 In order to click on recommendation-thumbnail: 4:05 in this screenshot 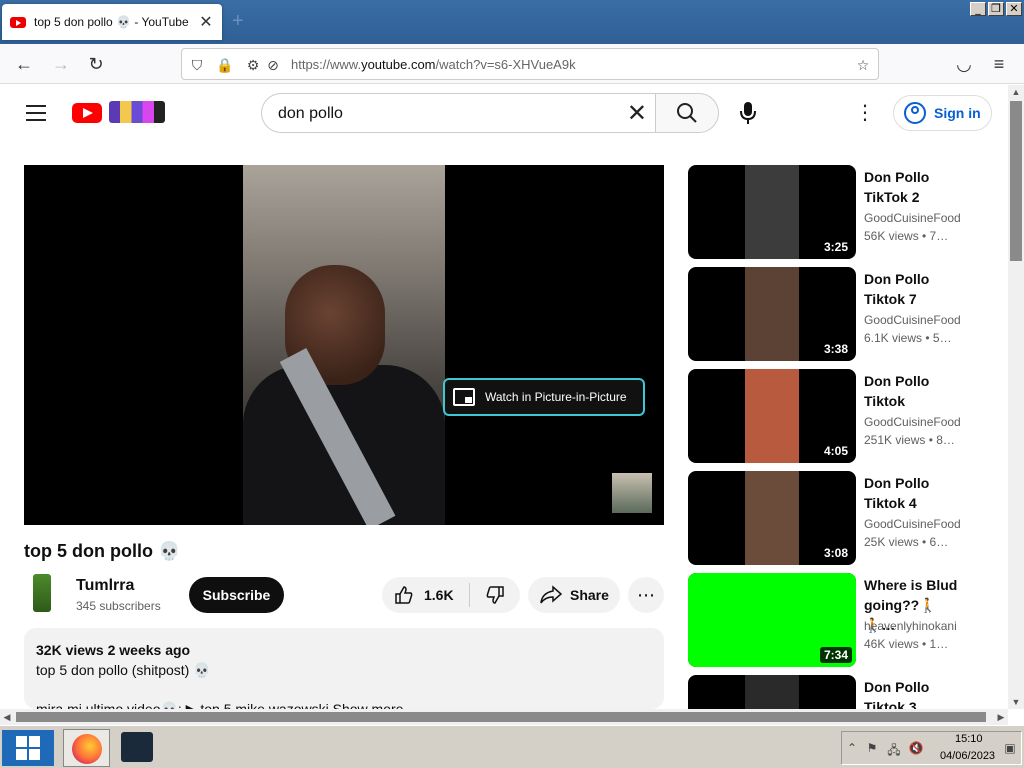, I will do `click(772, 416)`.